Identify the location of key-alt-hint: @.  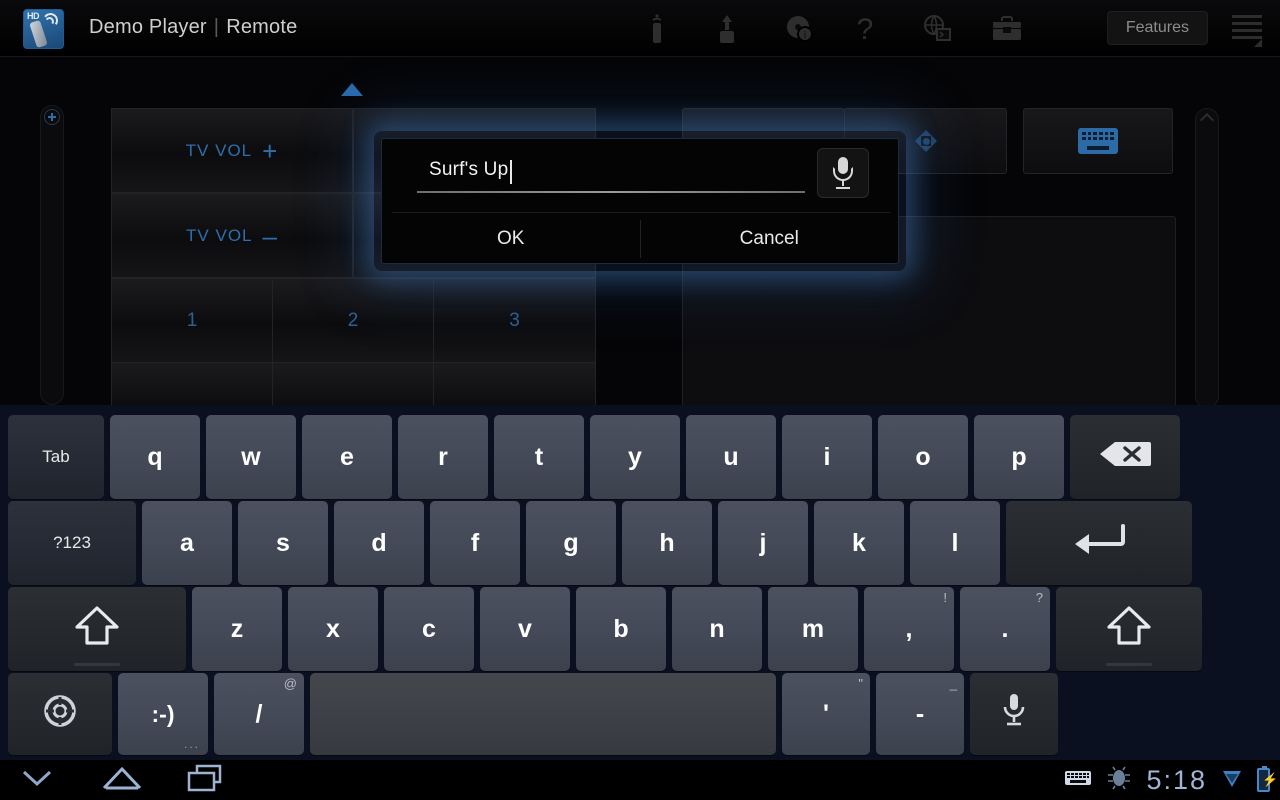
(290, 683).